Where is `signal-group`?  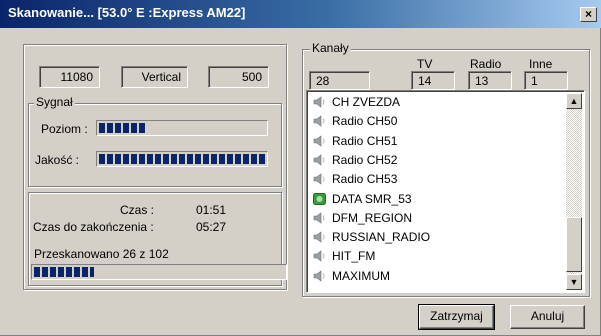
signal-group is located at coordinates (155, 145).